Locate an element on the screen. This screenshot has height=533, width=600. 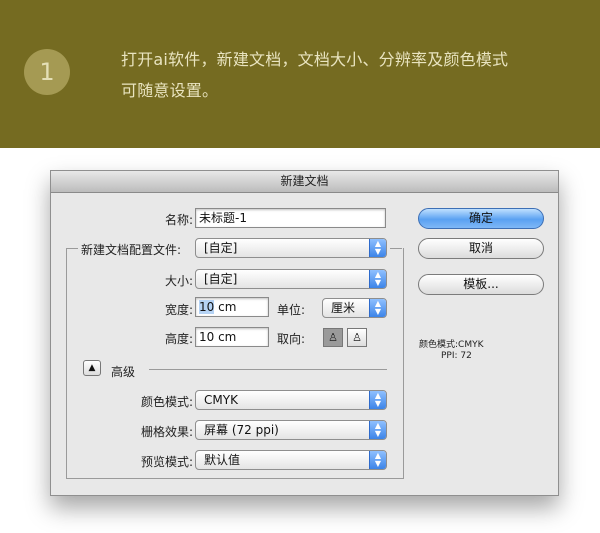
color-mode-select: CMYK ▲ ▼ is located at coordinates (291, 400).